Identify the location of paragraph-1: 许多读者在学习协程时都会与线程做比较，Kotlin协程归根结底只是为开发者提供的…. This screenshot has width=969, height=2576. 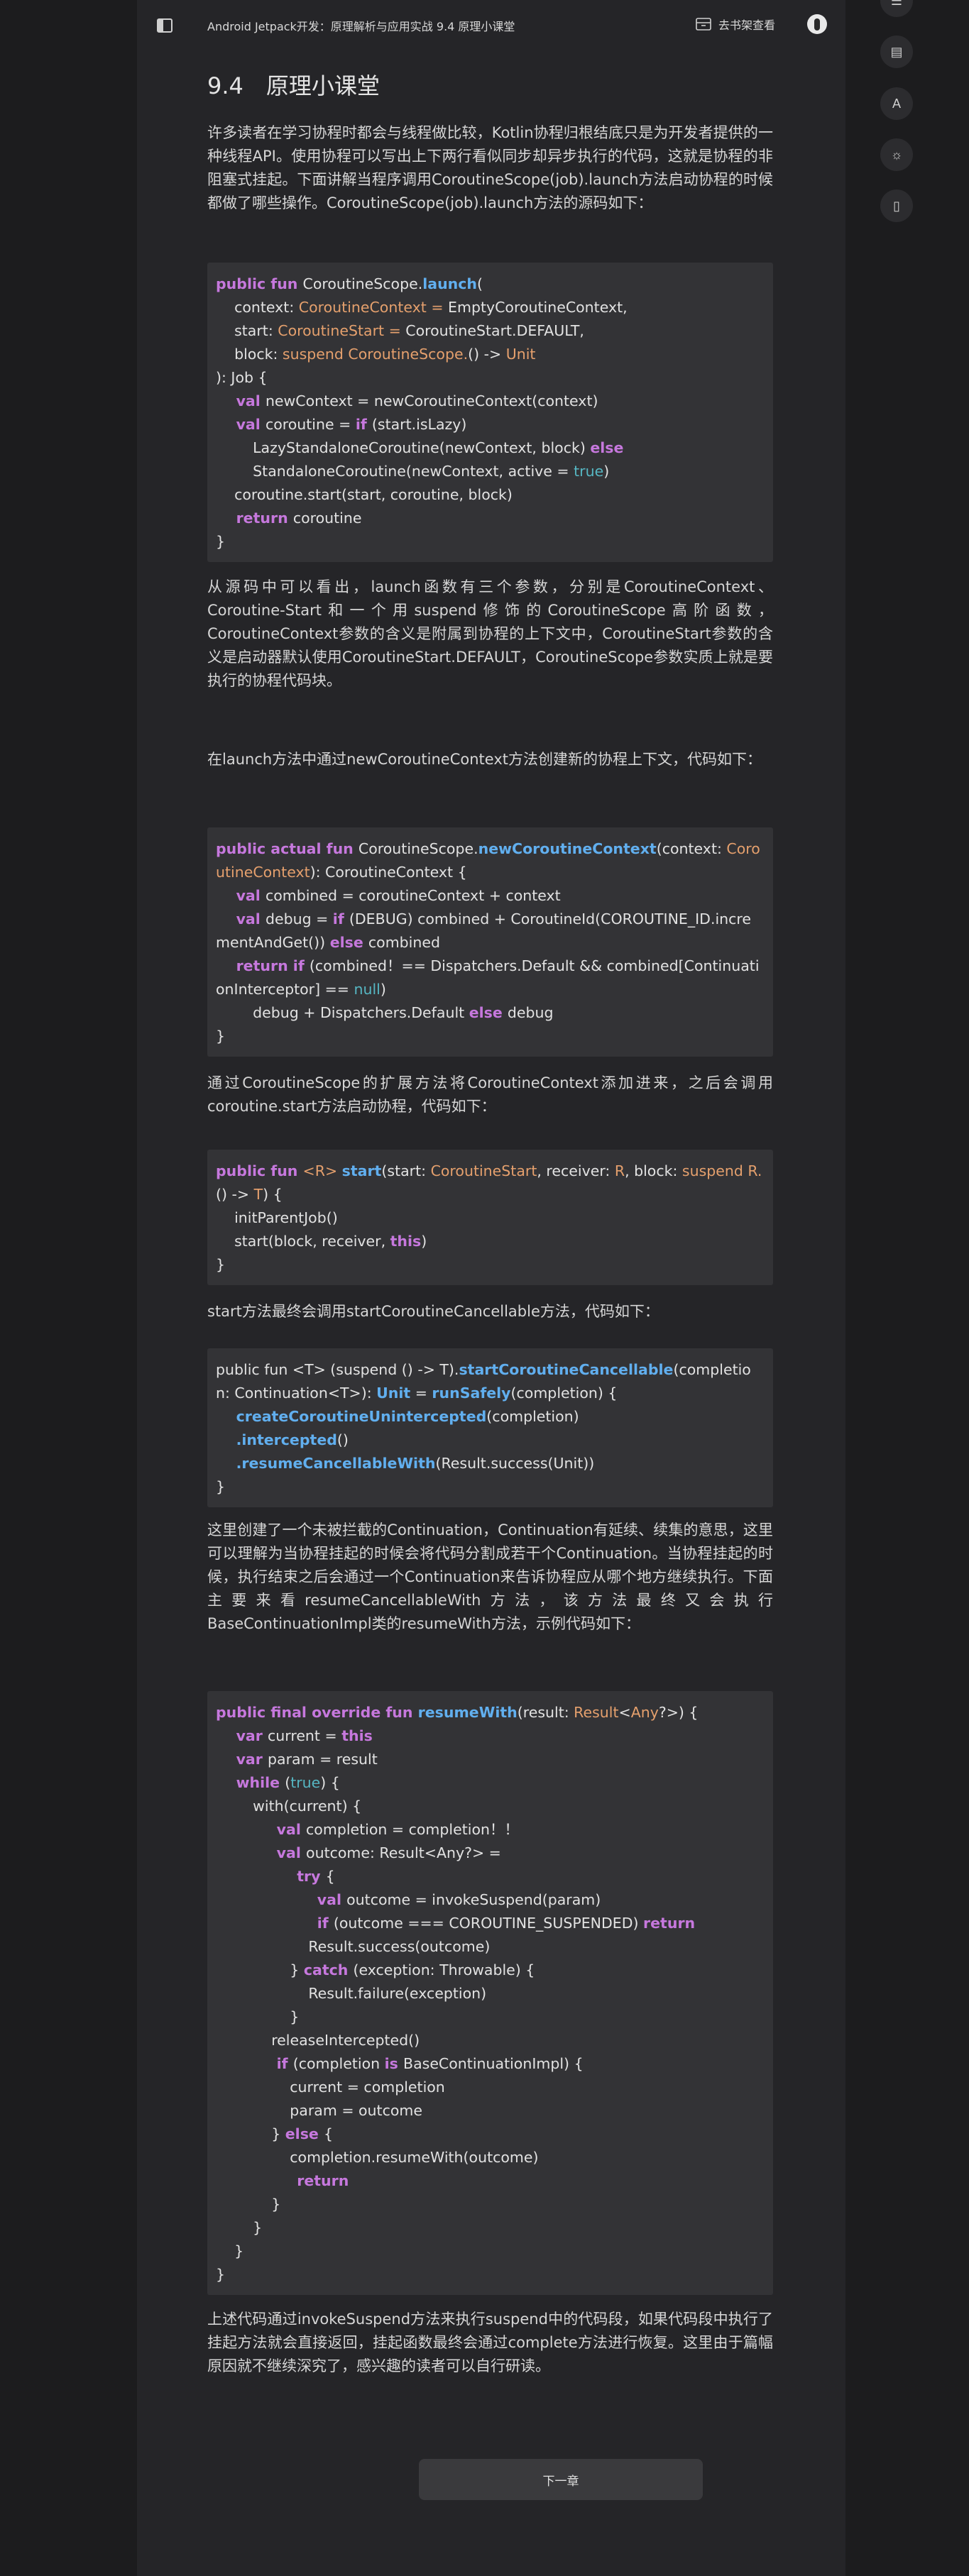
(490, 167).